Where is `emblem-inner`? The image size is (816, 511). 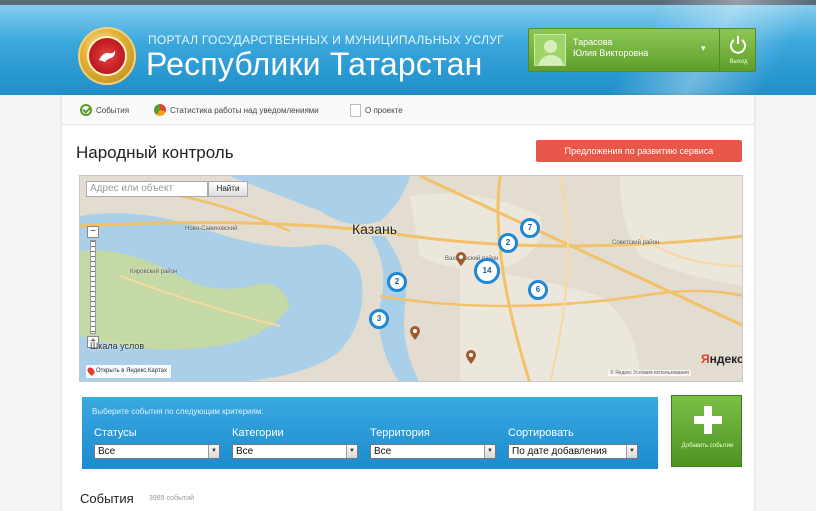
emblem-inner is located at coordinates (107, 56).